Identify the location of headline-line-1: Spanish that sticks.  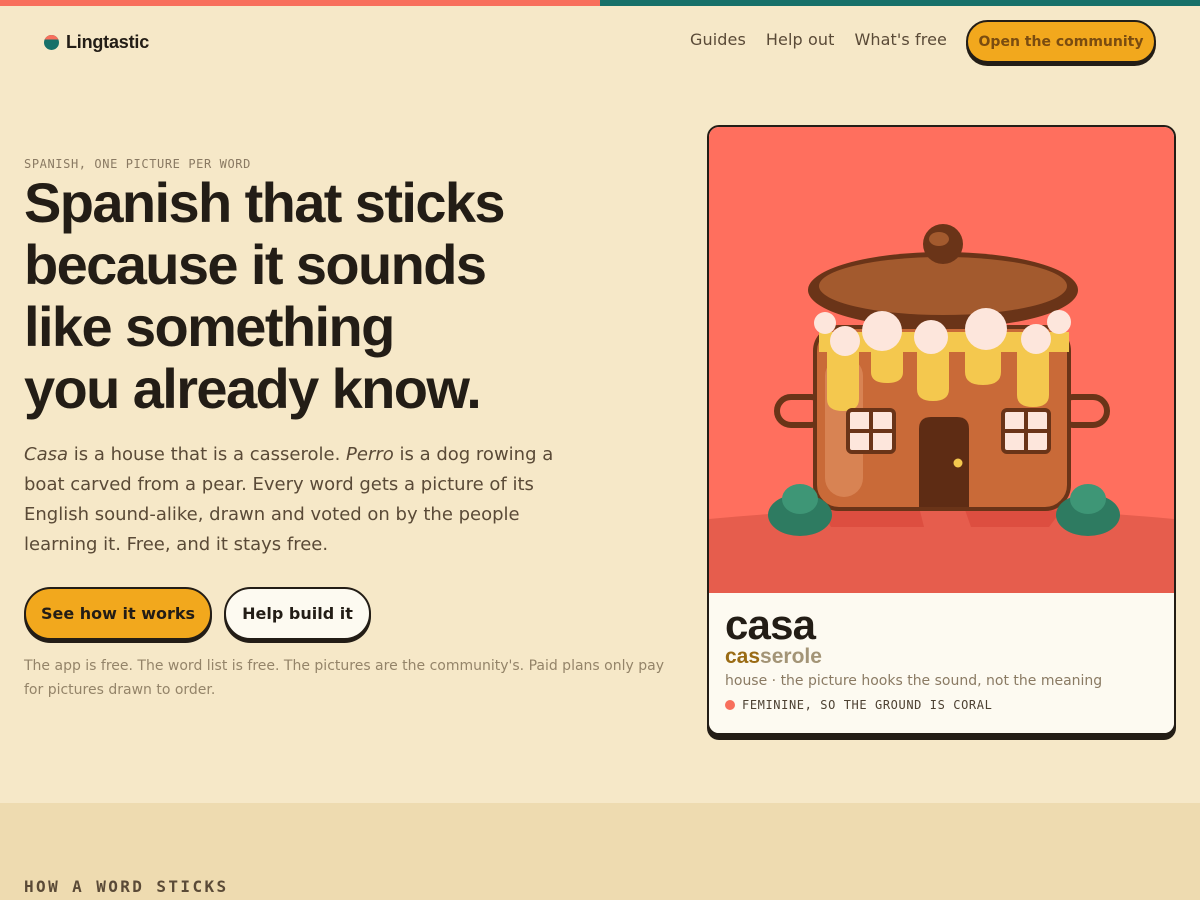
(265, 202).